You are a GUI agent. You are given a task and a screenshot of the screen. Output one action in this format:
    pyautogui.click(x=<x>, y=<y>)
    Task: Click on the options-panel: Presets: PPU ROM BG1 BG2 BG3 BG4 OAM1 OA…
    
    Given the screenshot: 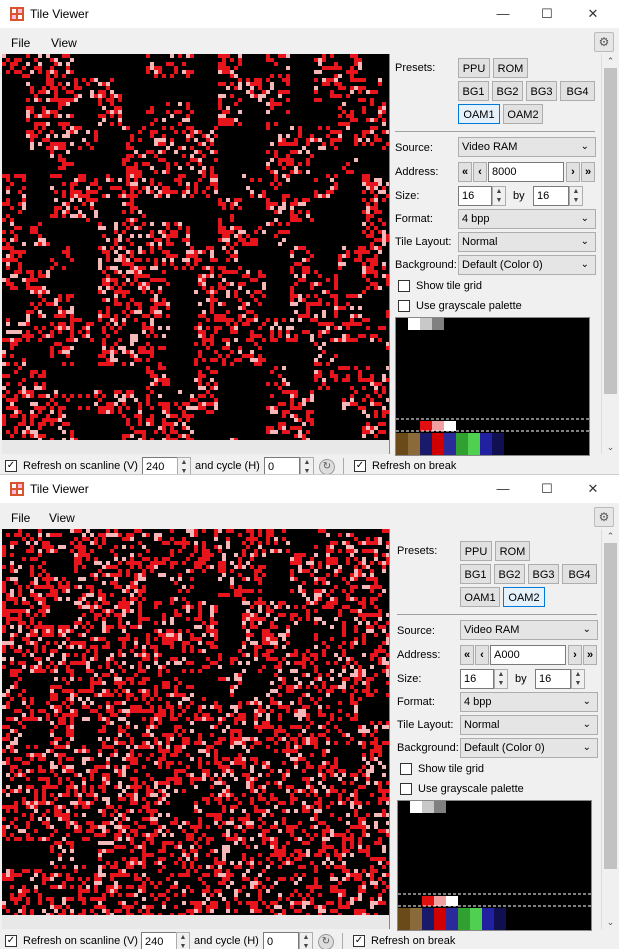 What is the action you would take?
    pyautogui.click(x=496, y=254)
    